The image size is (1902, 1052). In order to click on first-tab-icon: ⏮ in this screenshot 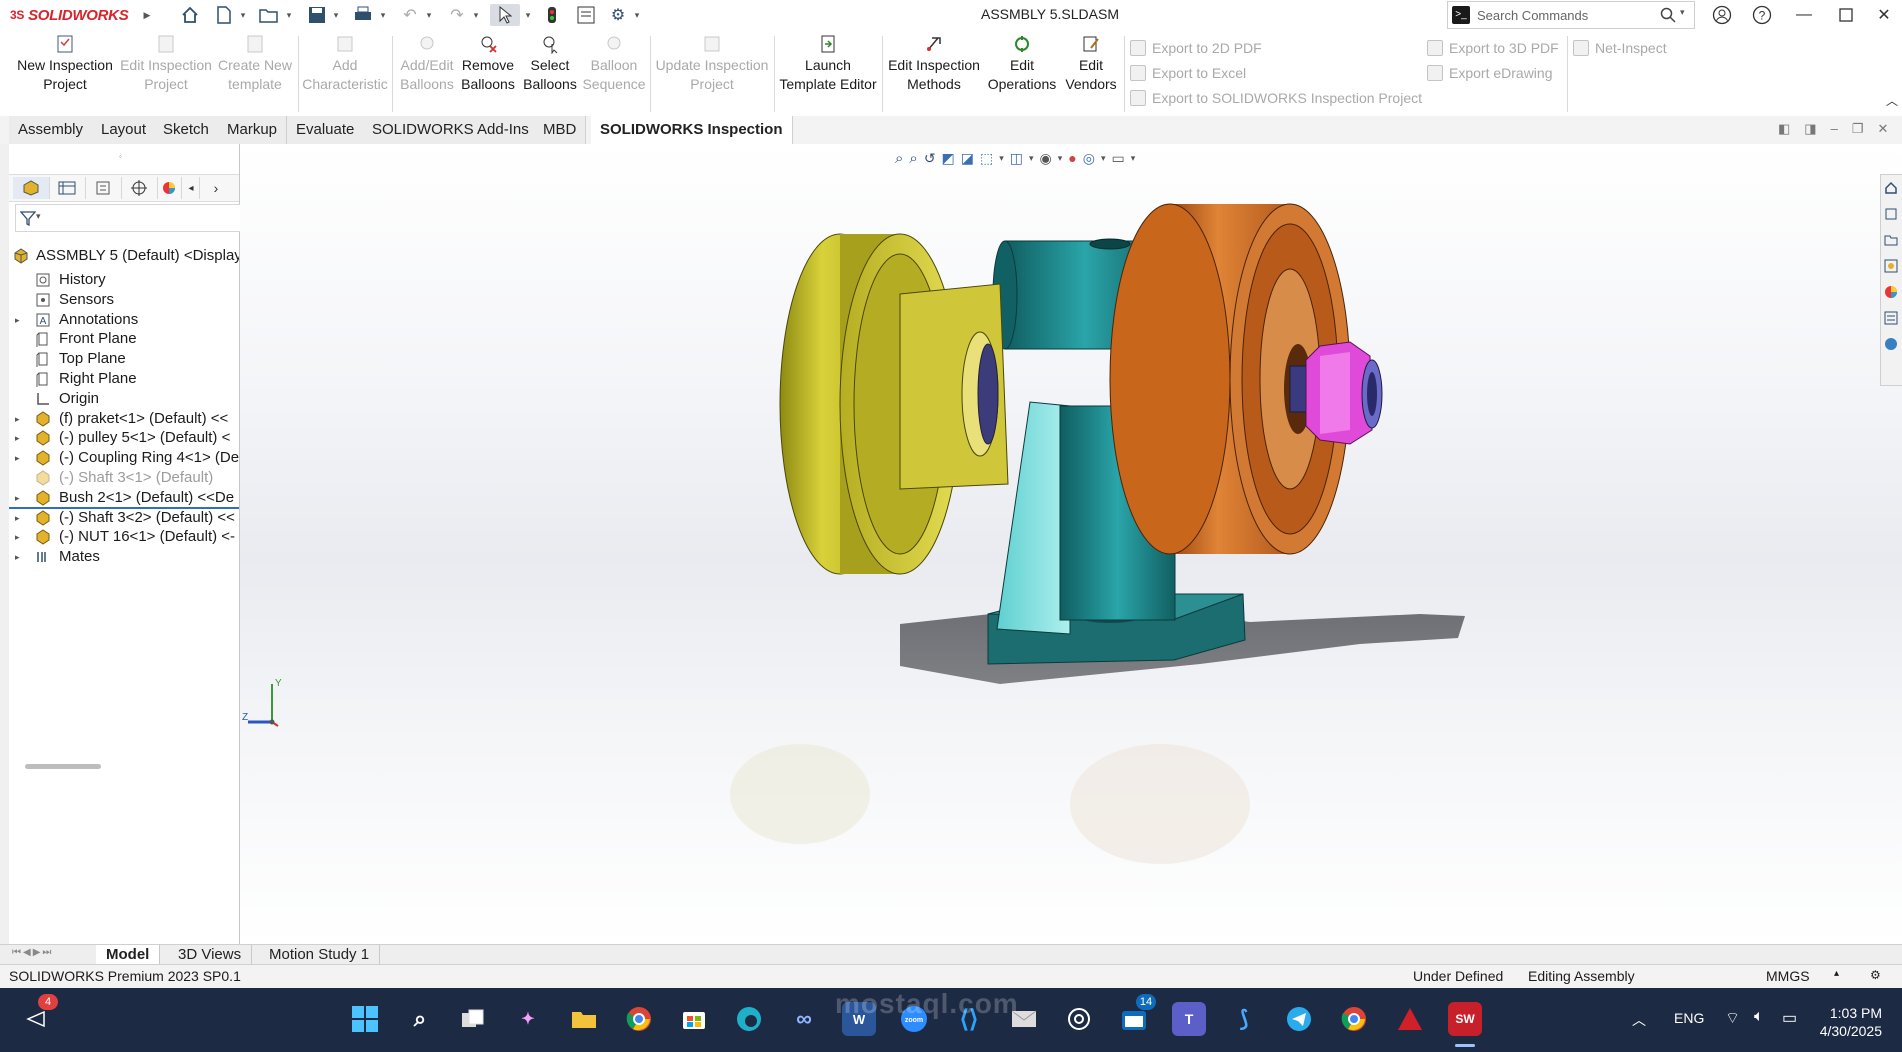, I will do `click(16, 952)`.